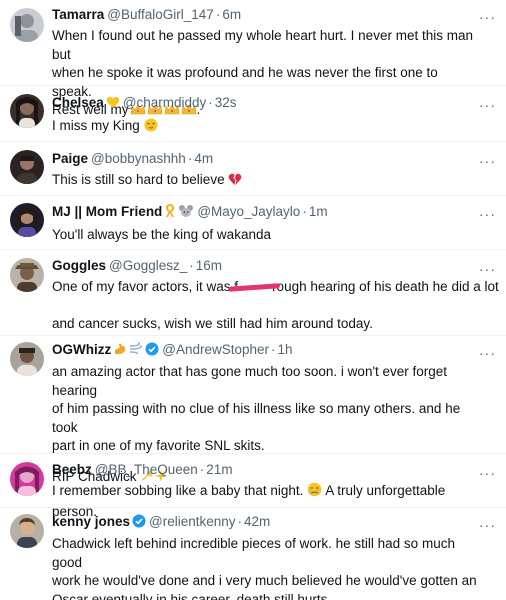  I want to click on user-handle: @relientkenny, so click(192, 521).